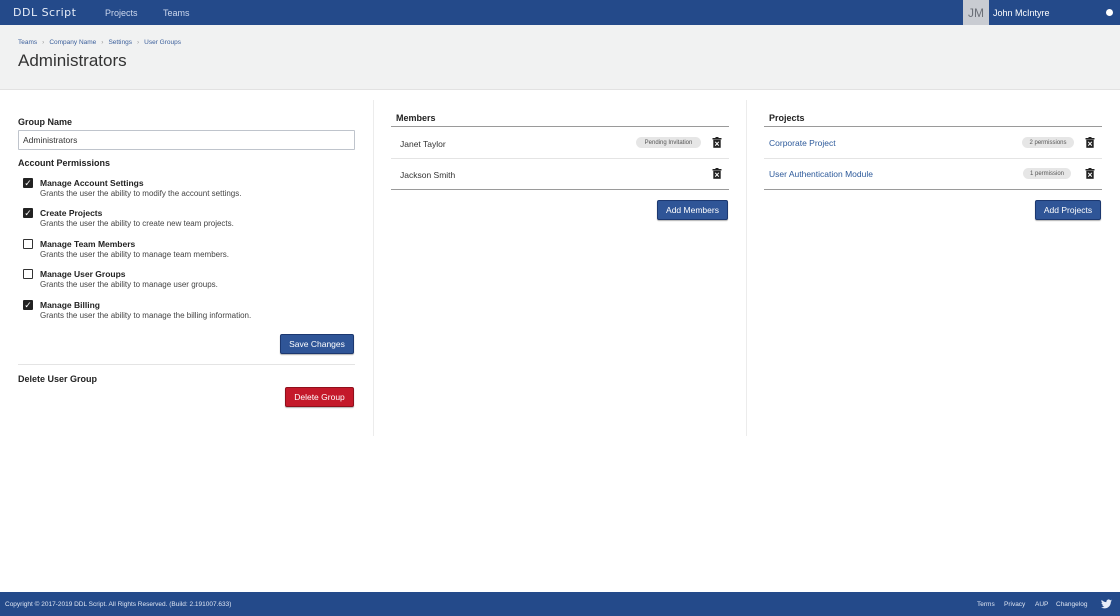 Image resolution: width=1120 pixels, height=616 pixels. Describe the element at coordinates (88, 244) in the screenshot. I see `permission-title: Manage Team Members` at that location.